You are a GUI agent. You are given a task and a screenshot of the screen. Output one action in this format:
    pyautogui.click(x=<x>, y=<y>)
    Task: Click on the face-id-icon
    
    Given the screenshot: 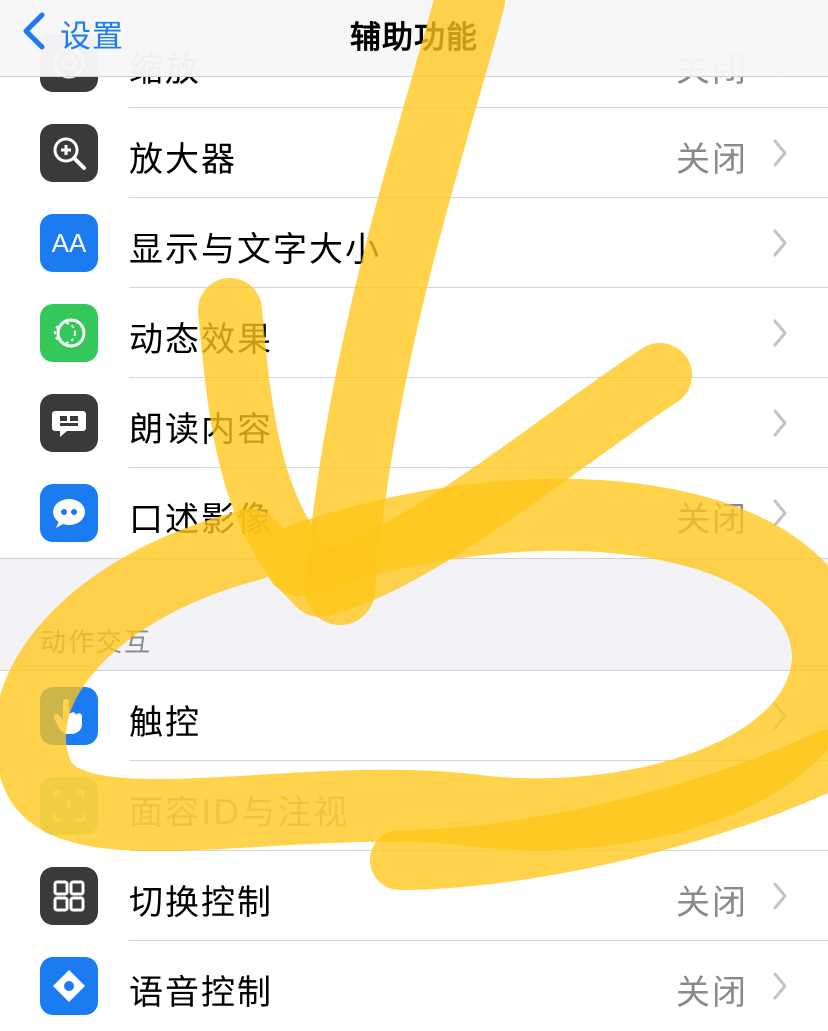 What is the action you would take?
    pyautogui.click(x=69, y=806)
    